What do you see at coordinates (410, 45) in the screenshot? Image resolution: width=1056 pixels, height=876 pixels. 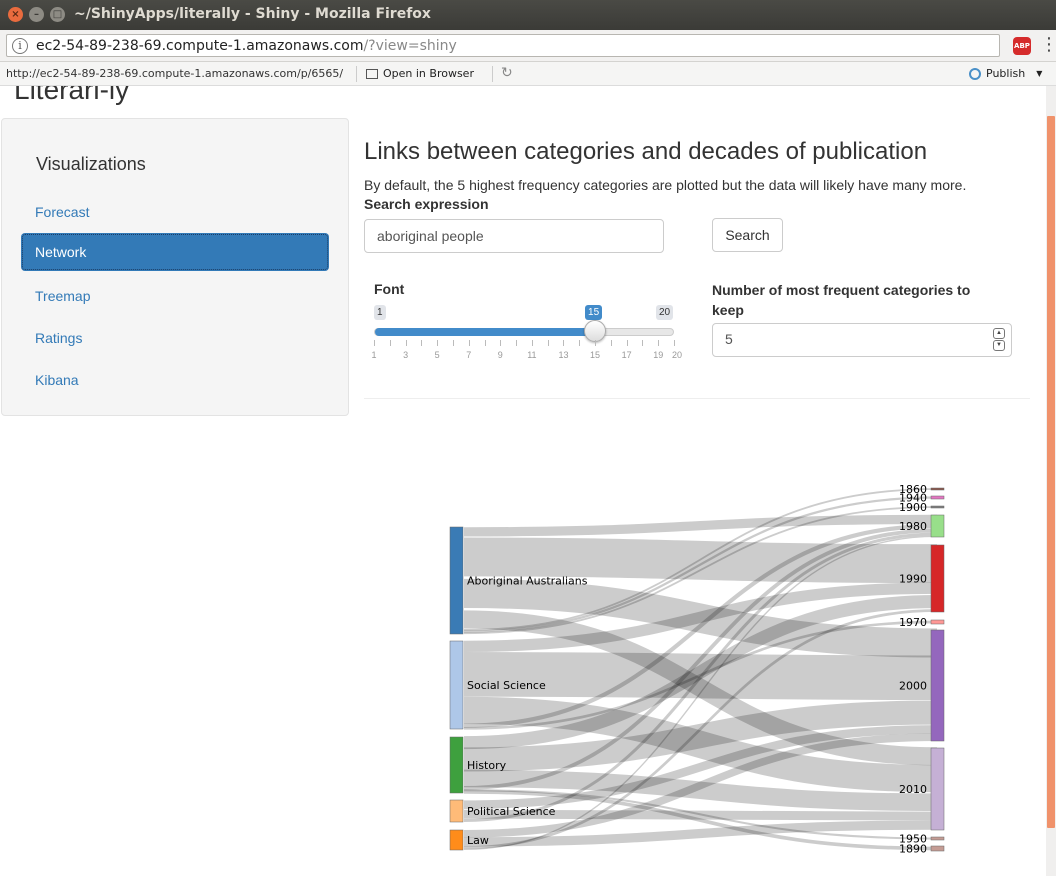 I see `url-path: /?view=shiny` at bounding box center [410, 45].